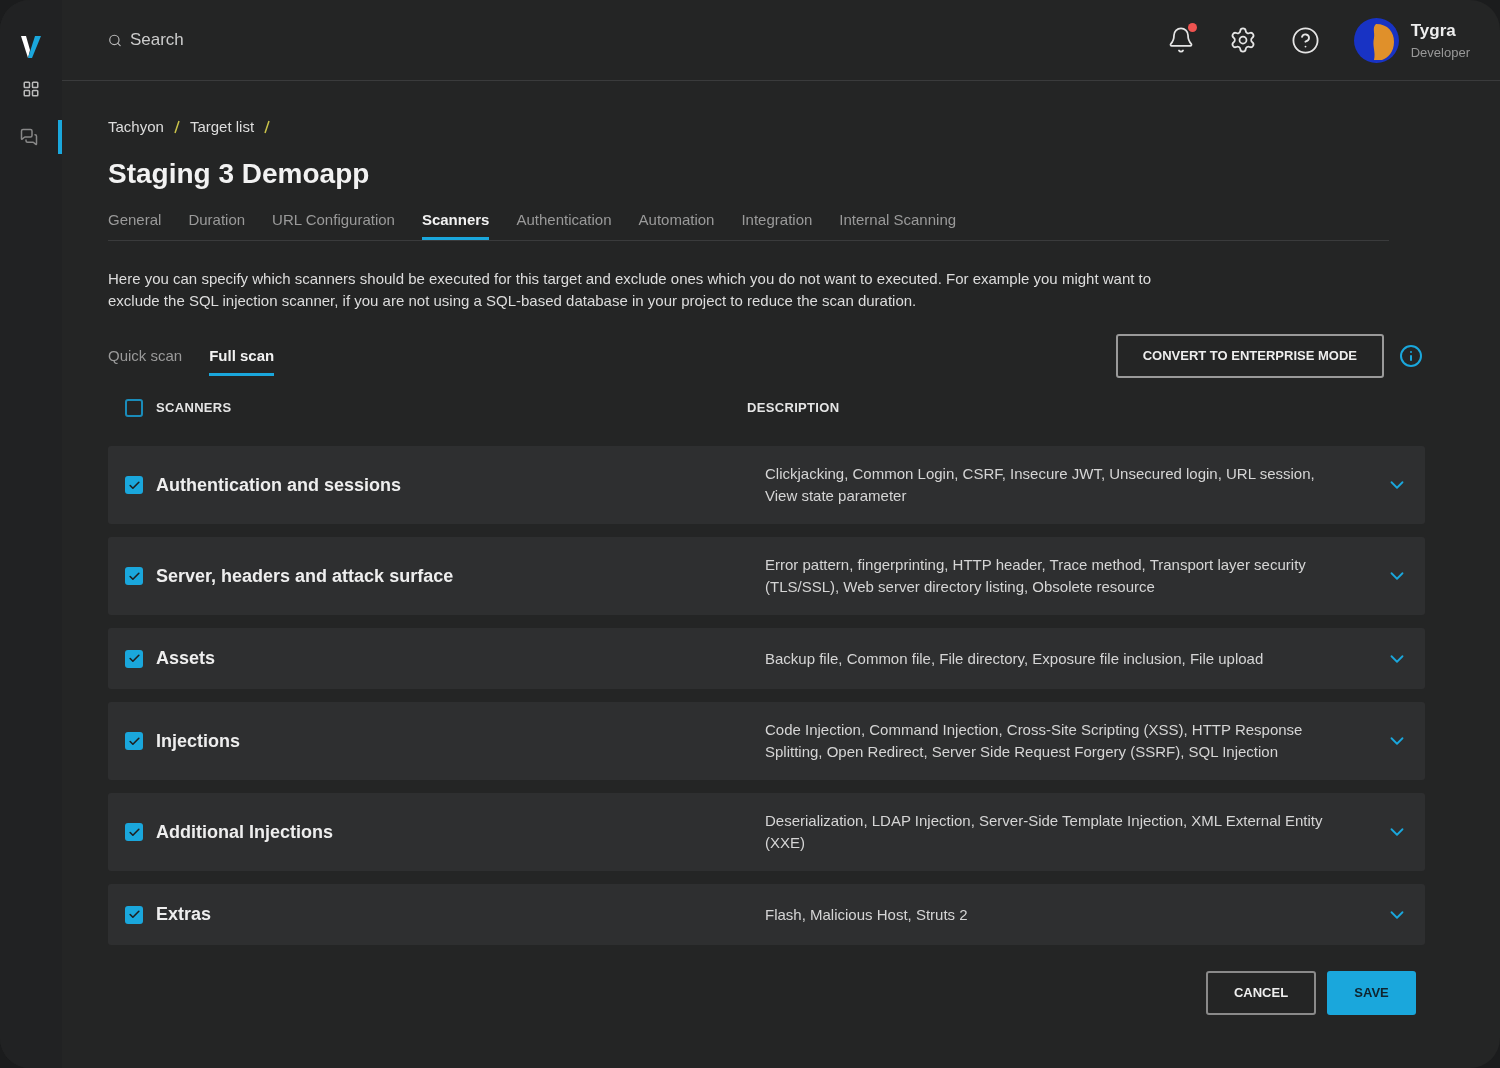 Image resolution: width=1500 pixels, height=1068 pixels. What do you see at coordinates (333, 224) in the screenshot?
I see `tab: URL Configuration` at bounding box center [333, 224].